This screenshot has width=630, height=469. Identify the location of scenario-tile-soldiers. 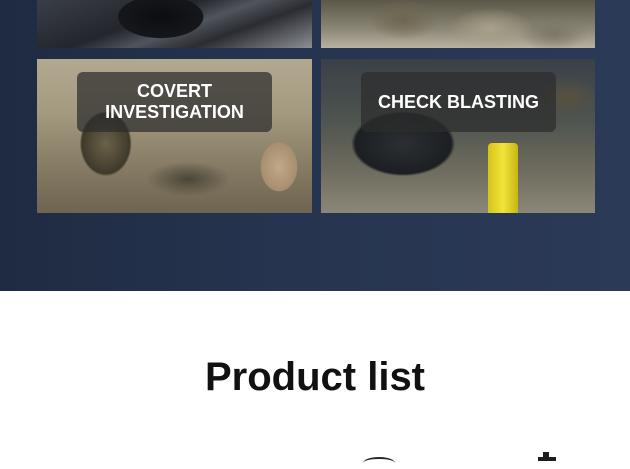
(458, 24).